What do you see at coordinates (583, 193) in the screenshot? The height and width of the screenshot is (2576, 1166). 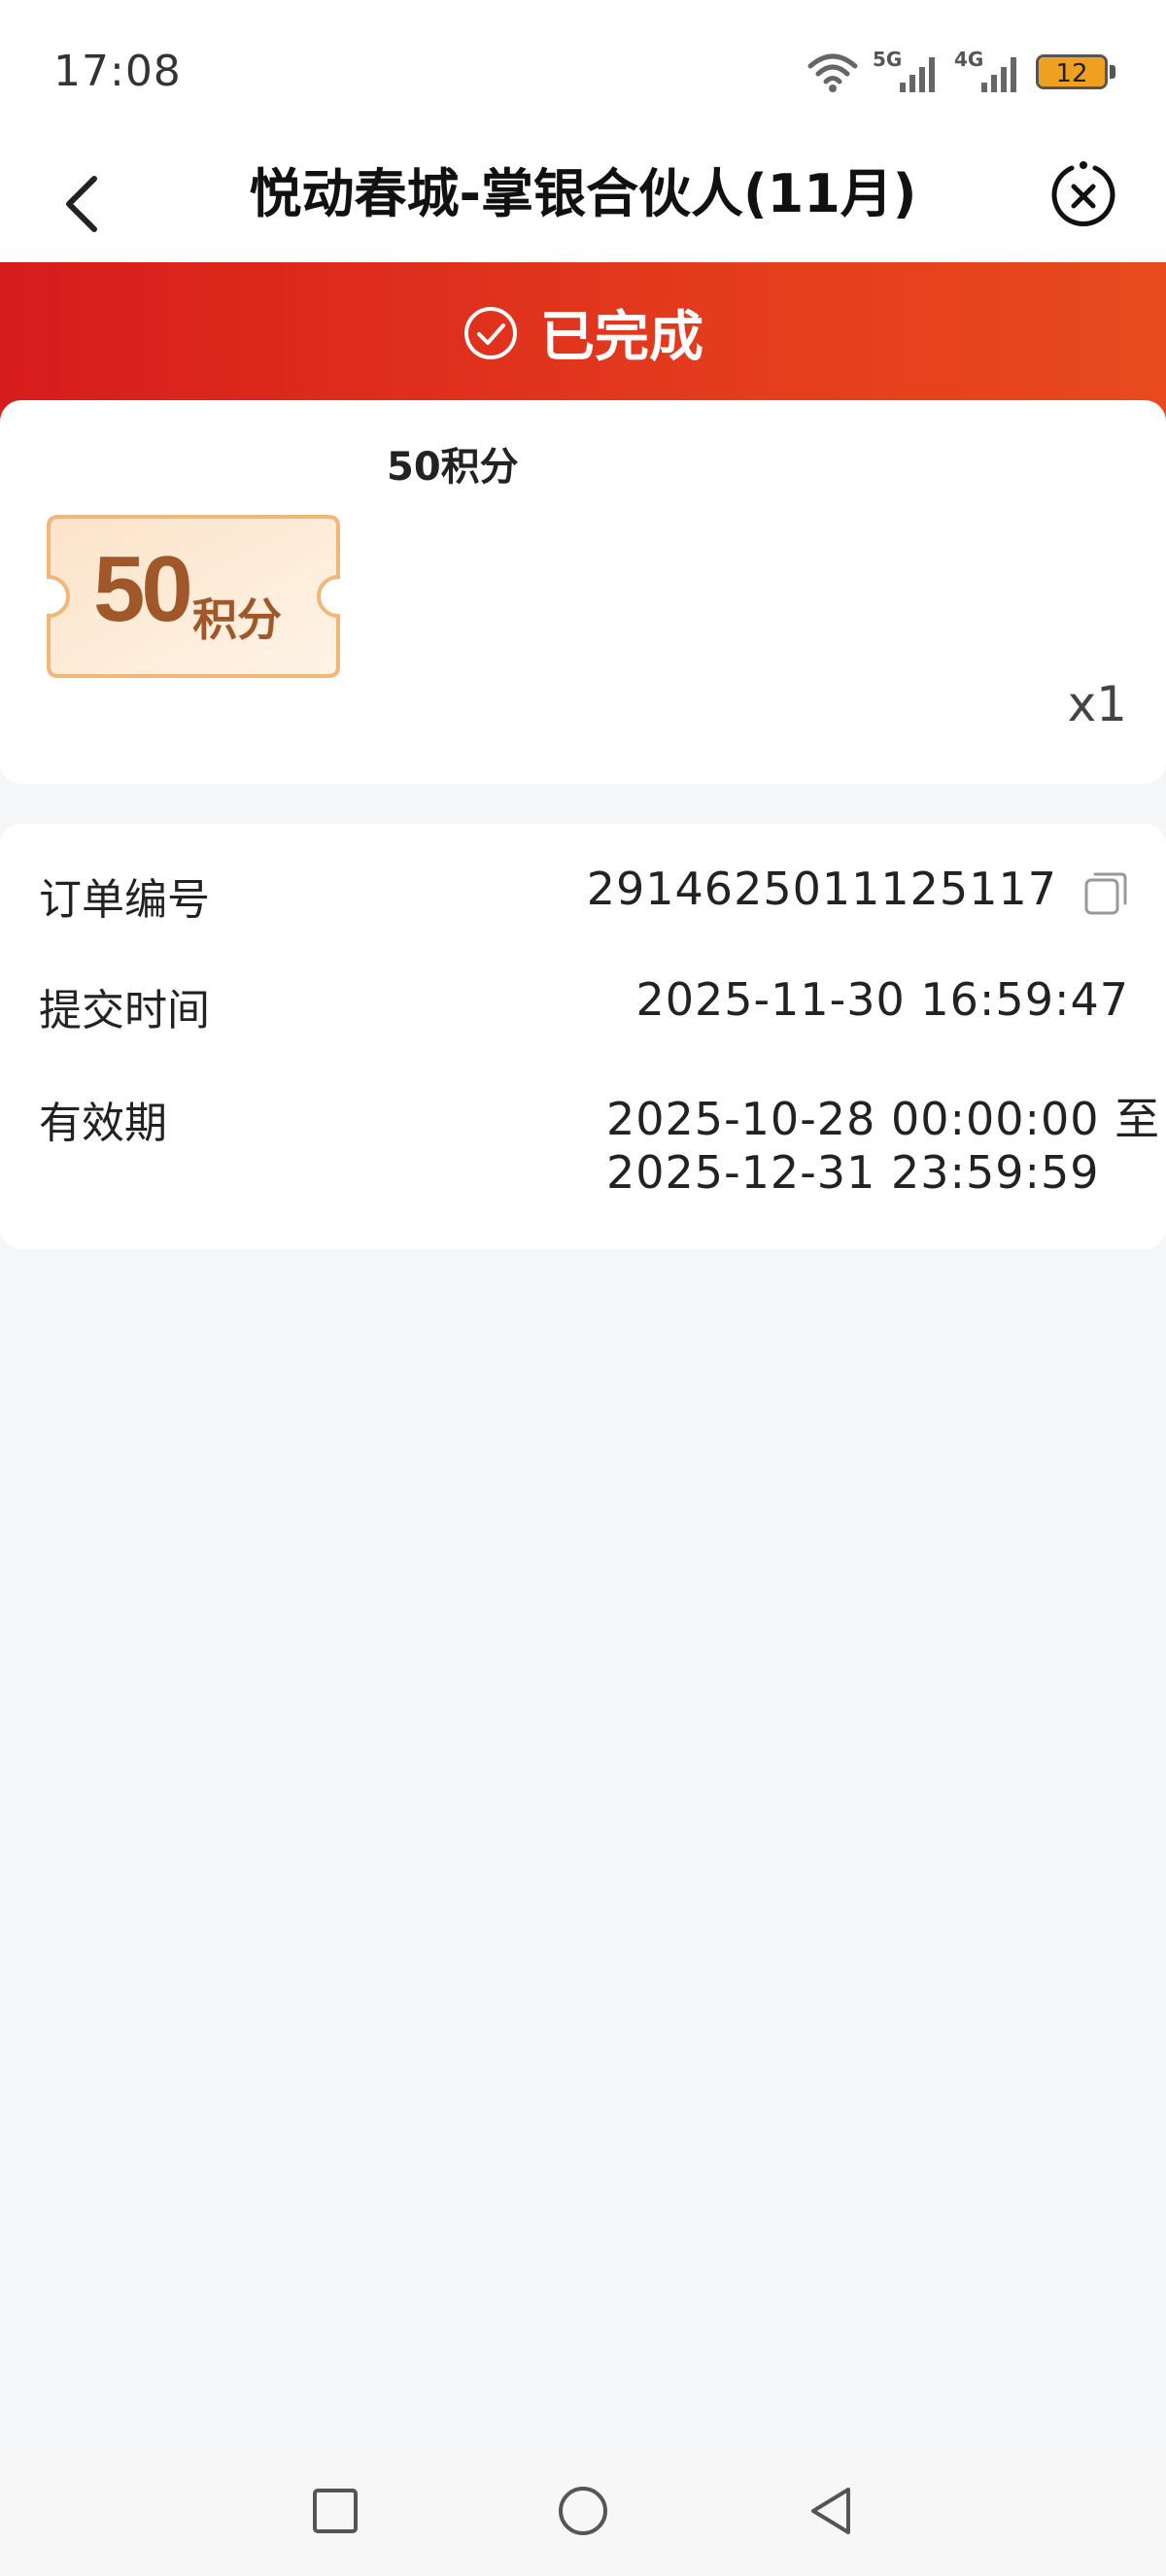 I see `page-title: 悦动春城-掌银合伙人(11月)` at bounding box center [583, 193].